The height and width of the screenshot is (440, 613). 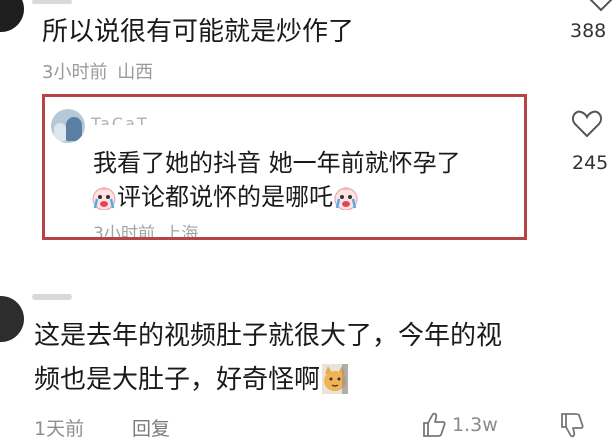 I want to click on comment-text: 所以说很有可能就是炒作了, so click(x=198, y=32).